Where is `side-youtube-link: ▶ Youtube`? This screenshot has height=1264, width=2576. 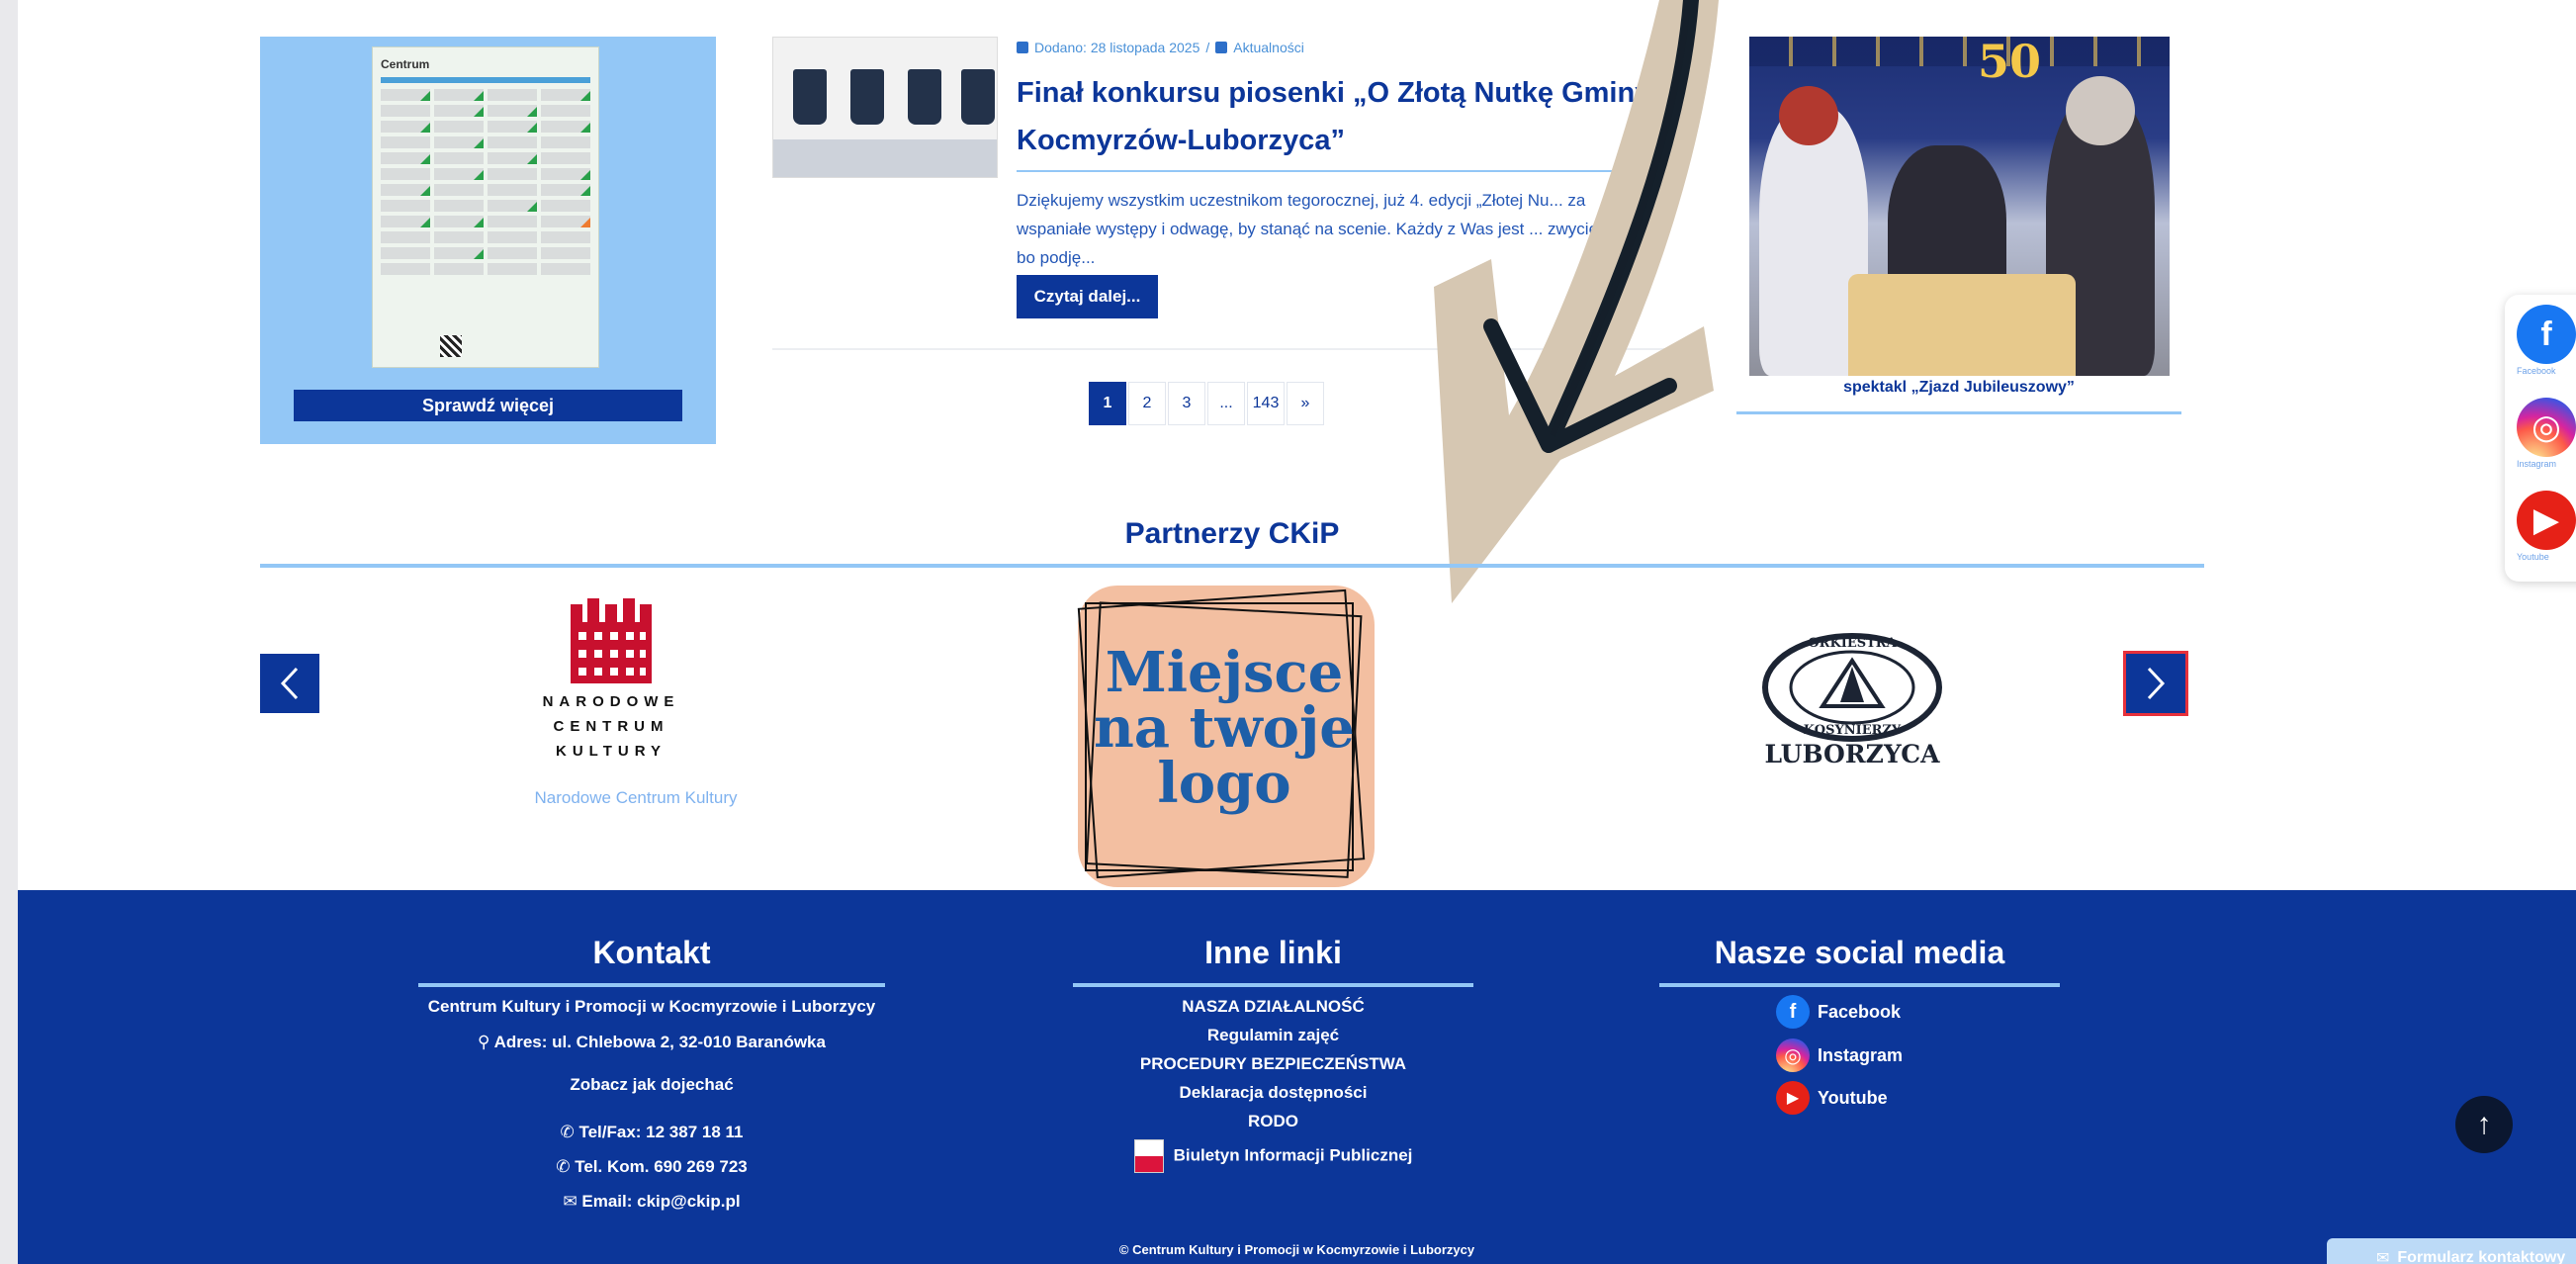 side-youtube-link: ▶ Youtube is located at coordinates (2546, 526).